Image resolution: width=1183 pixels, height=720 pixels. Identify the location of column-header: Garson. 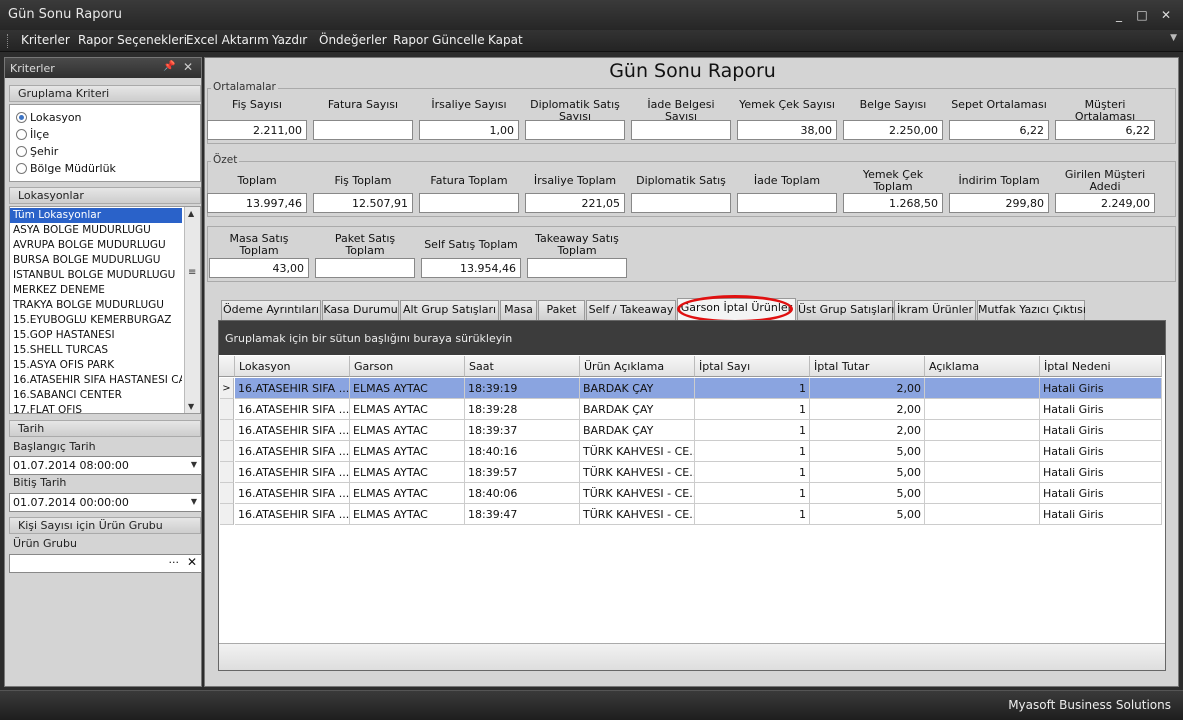
(407, 366).